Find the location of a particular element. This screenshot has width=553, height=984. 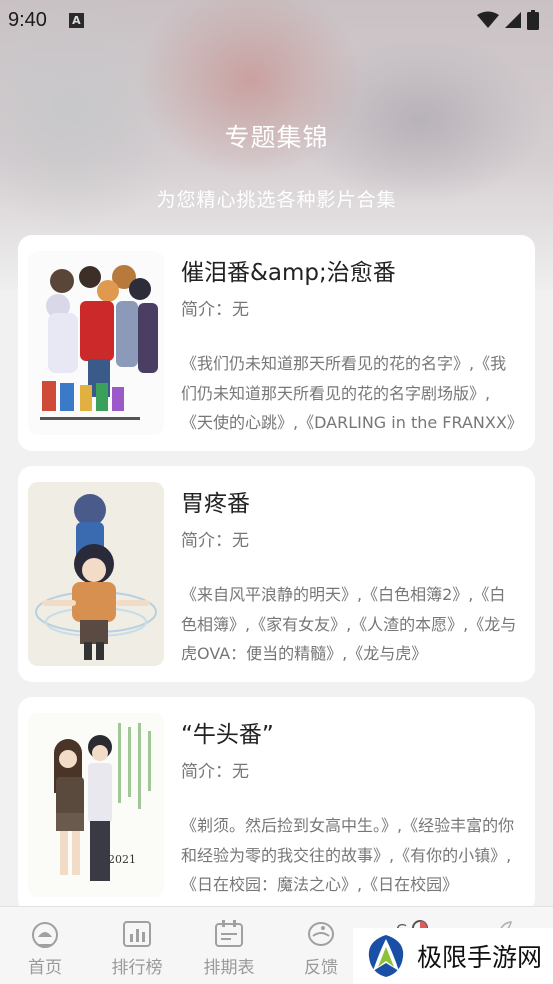

tab-label: 排期表 is located at coordinates (229, 968).